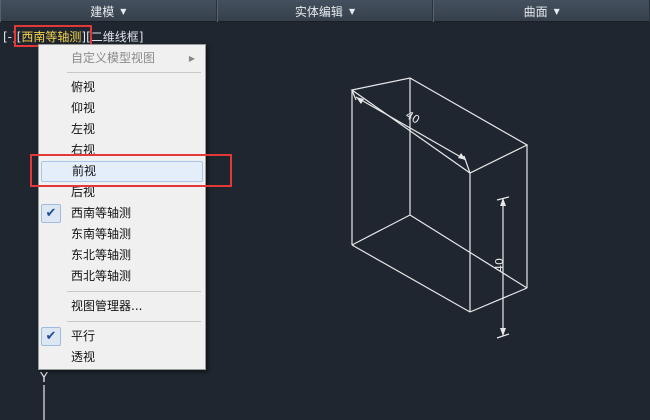  What do you see at coordinates (83, 108) in the screenshot?
I see `menu-item-label: 仰视` at bounding box center [83, 108].